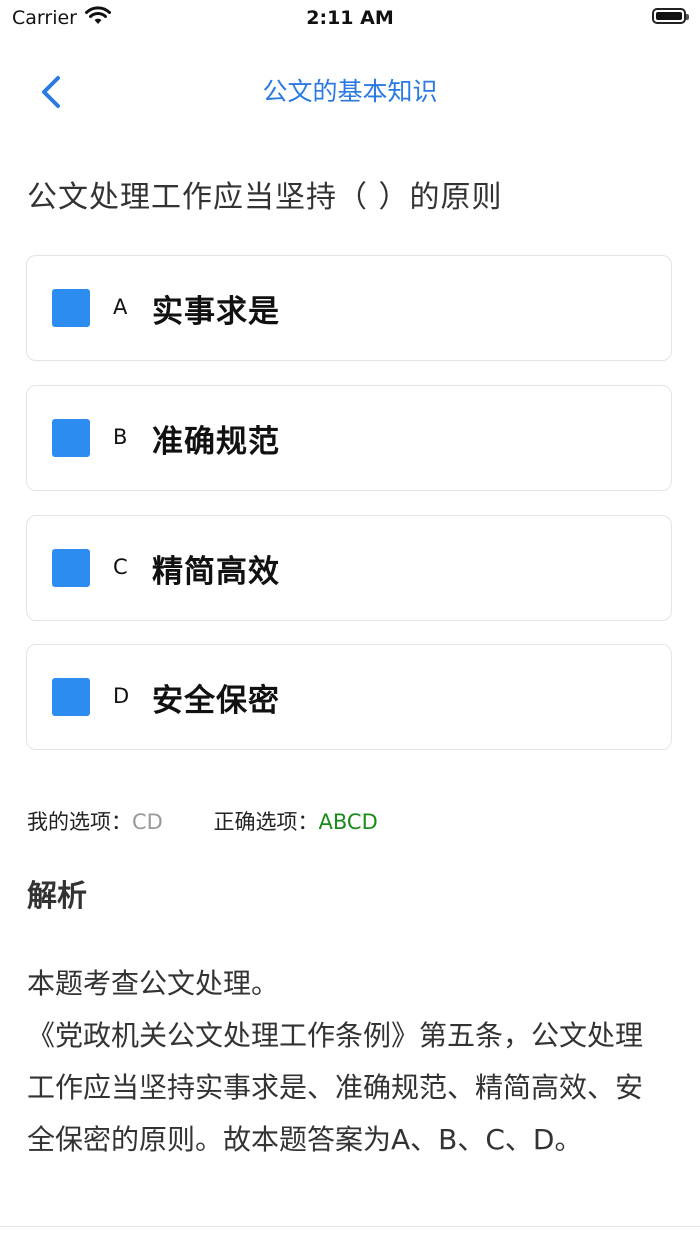  Describe the element at coordinates (147, 822) in the screenshot. I see `my-answer-value: CD` at that location.